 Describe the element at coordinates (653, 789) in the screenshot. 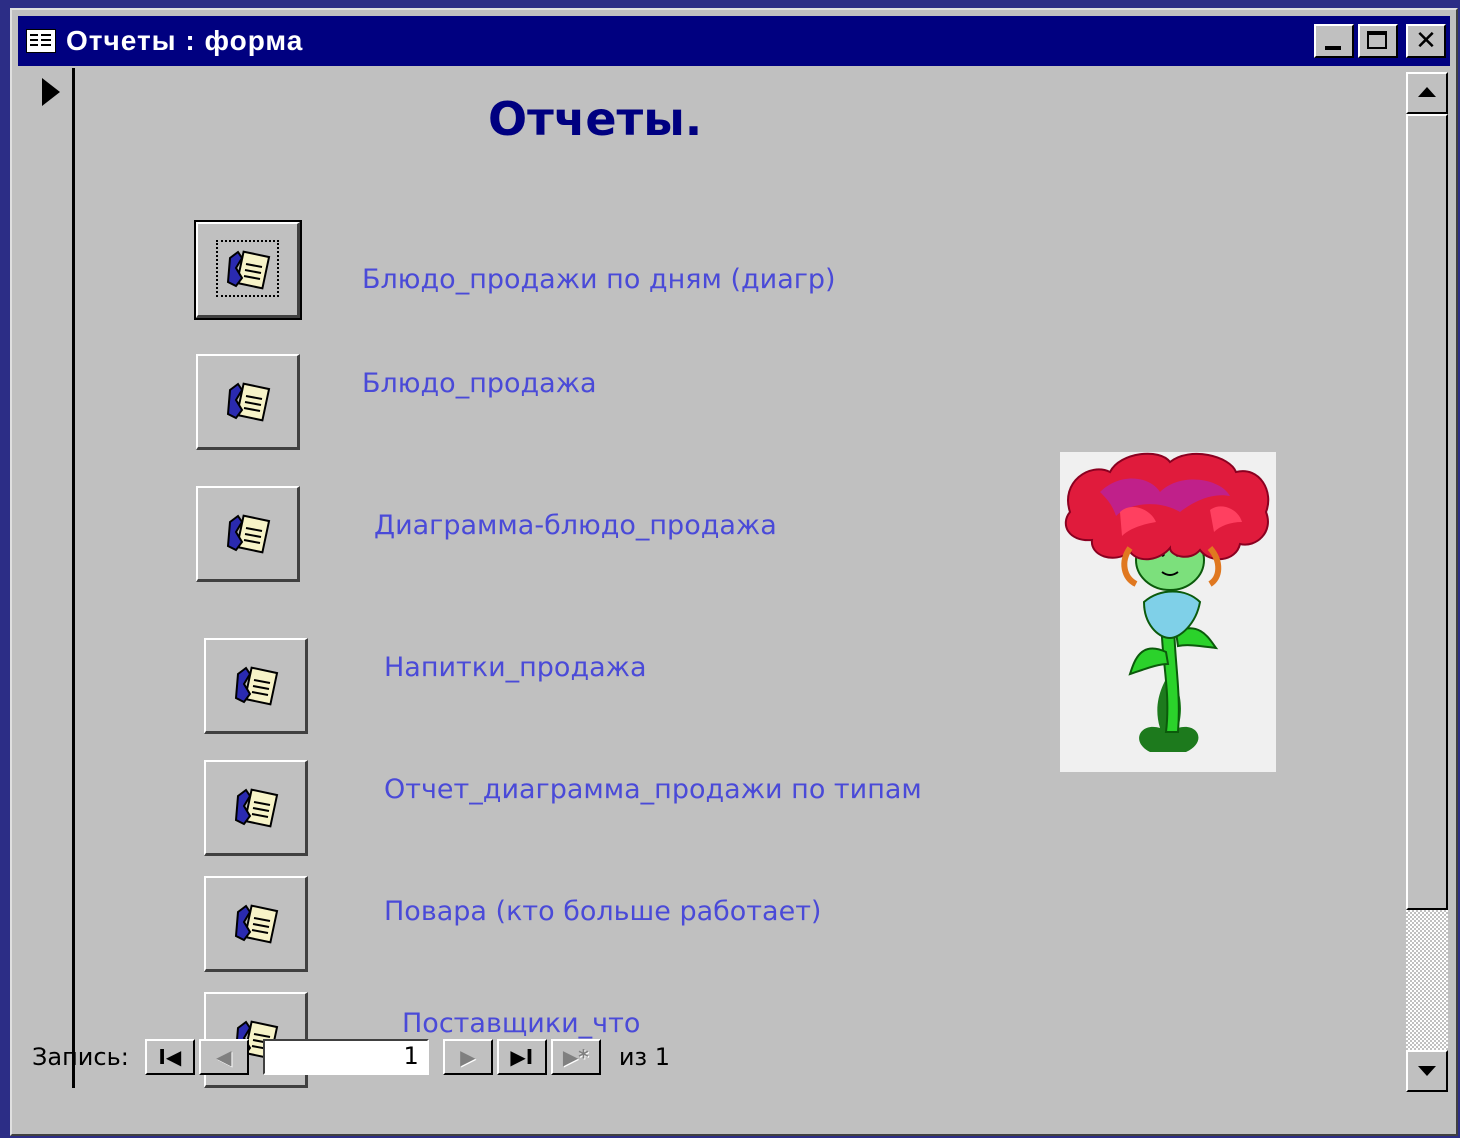

I see `report-label-5: Отчет_диаграмма_продажи по типам` at that location.